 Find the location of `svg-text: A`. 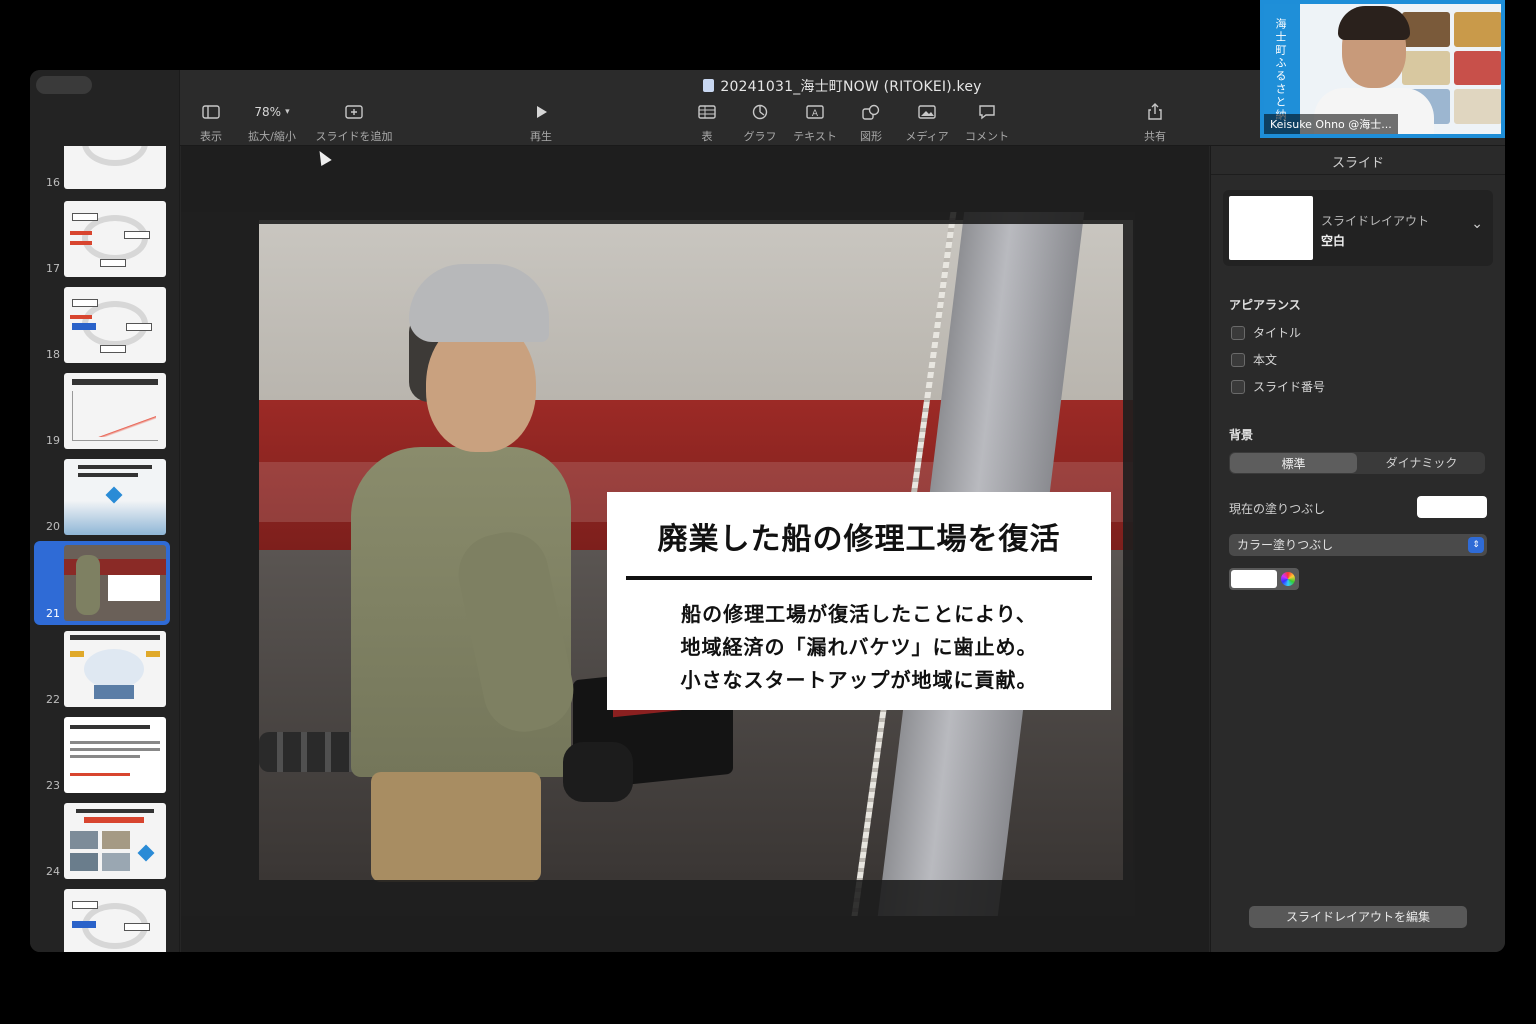

svg-text: A is located at coordinates (815, 114).